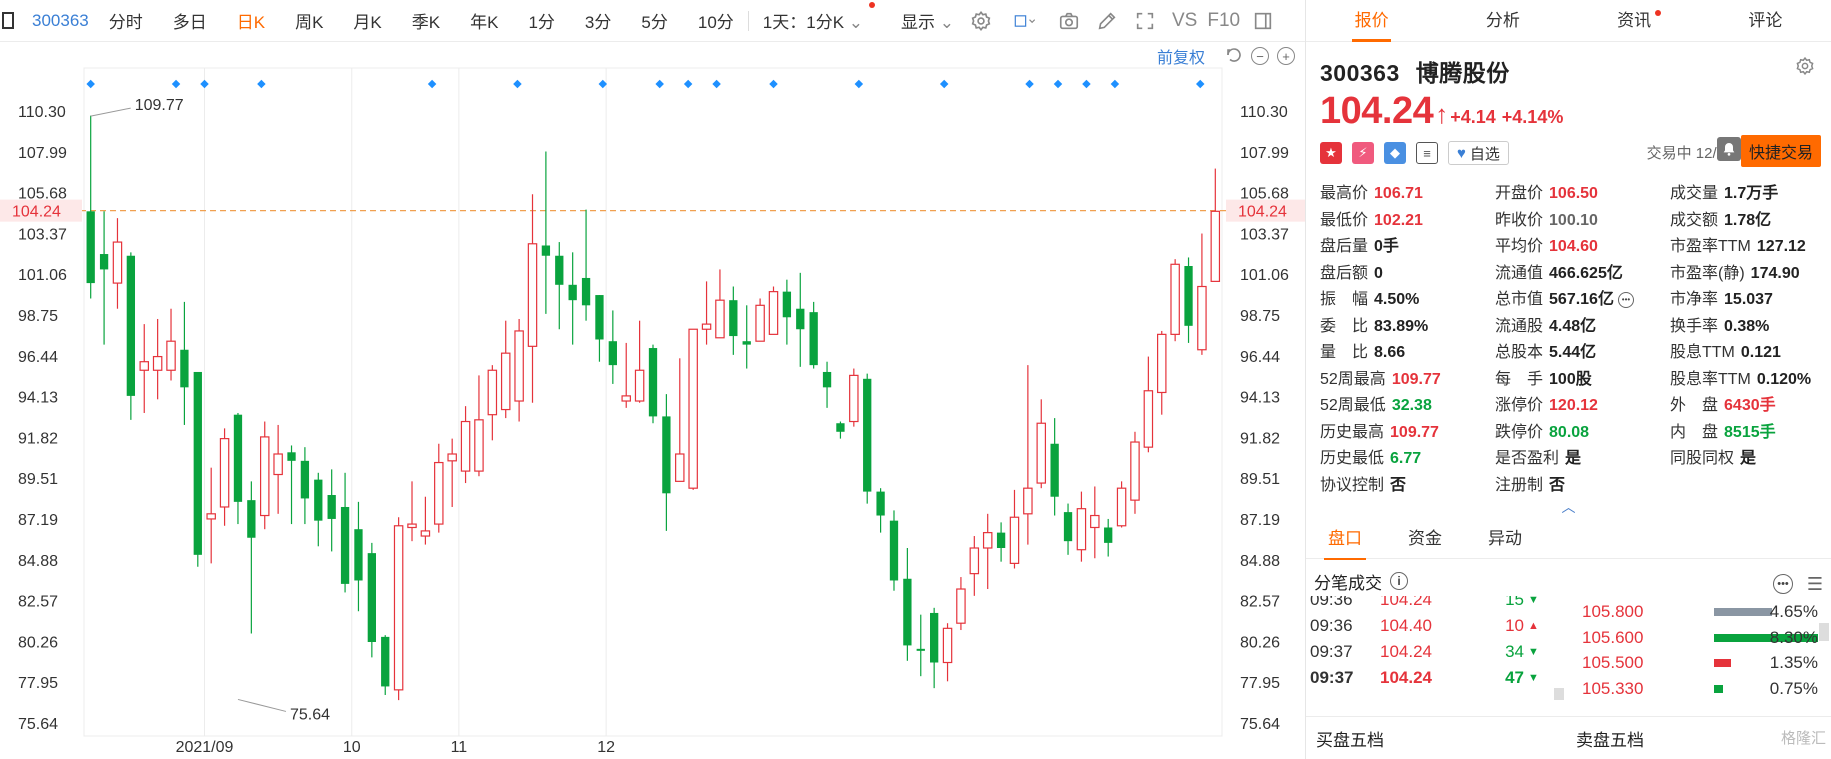  What do you see at coordinates (1378, 273) in the screenshot?
I see `stat-value: 0` at bounding box center [1378, 273].